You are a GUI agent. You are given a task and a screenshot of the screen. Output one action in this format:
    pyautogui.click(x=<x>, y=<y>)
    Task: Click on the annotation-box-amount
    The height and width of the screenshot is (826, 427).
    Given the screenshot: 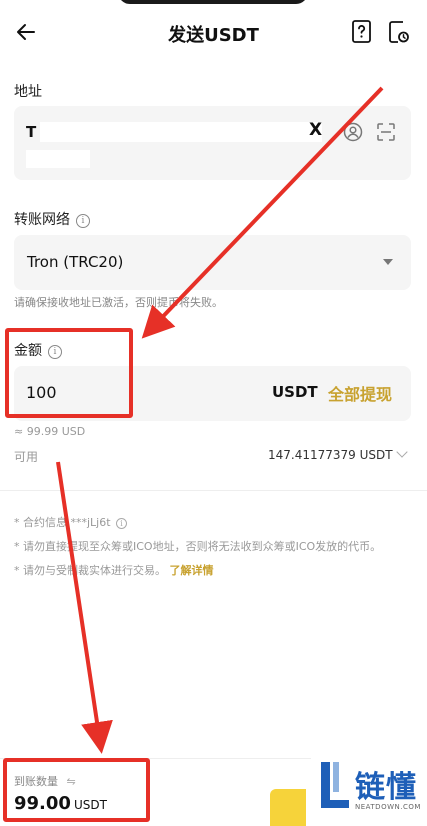 What is the action you would take?
    pyautogui.click(x=69, y=373)
    